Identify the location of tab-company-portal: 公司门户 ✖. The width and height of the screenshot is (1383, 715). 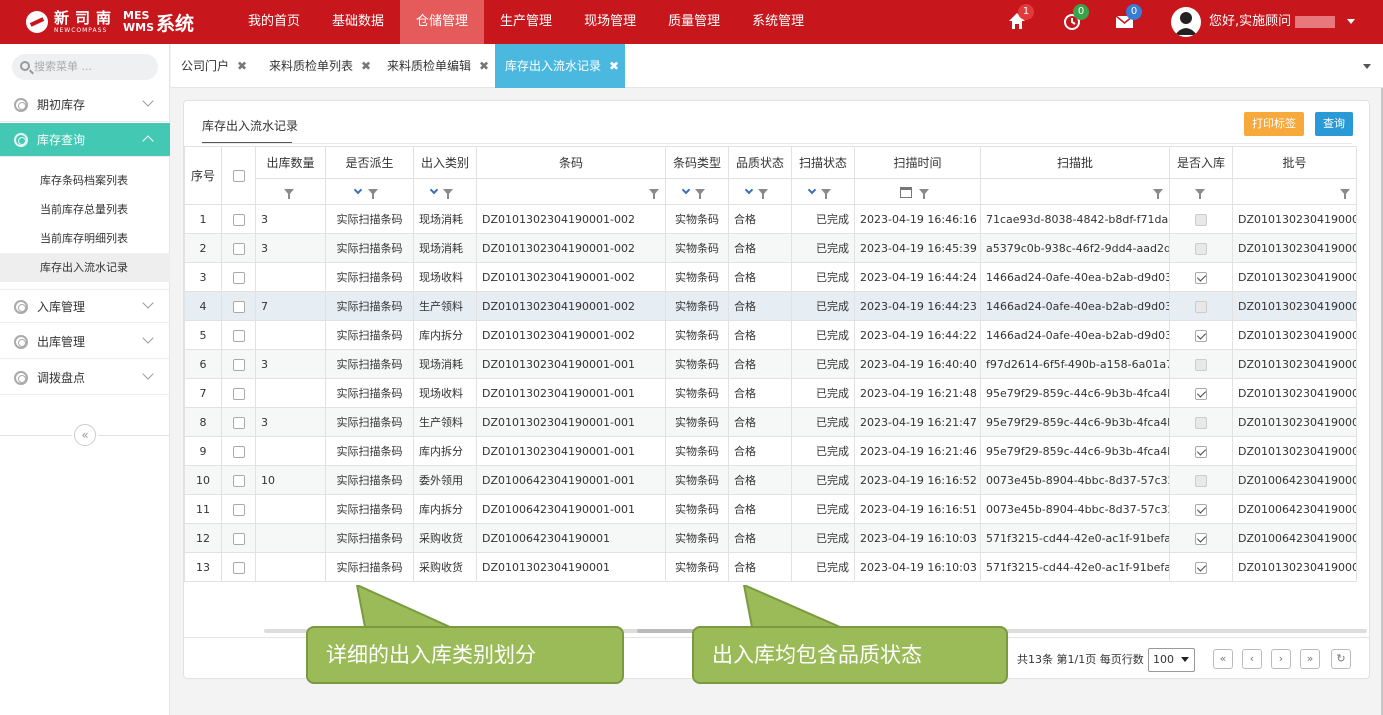
(214, 66).